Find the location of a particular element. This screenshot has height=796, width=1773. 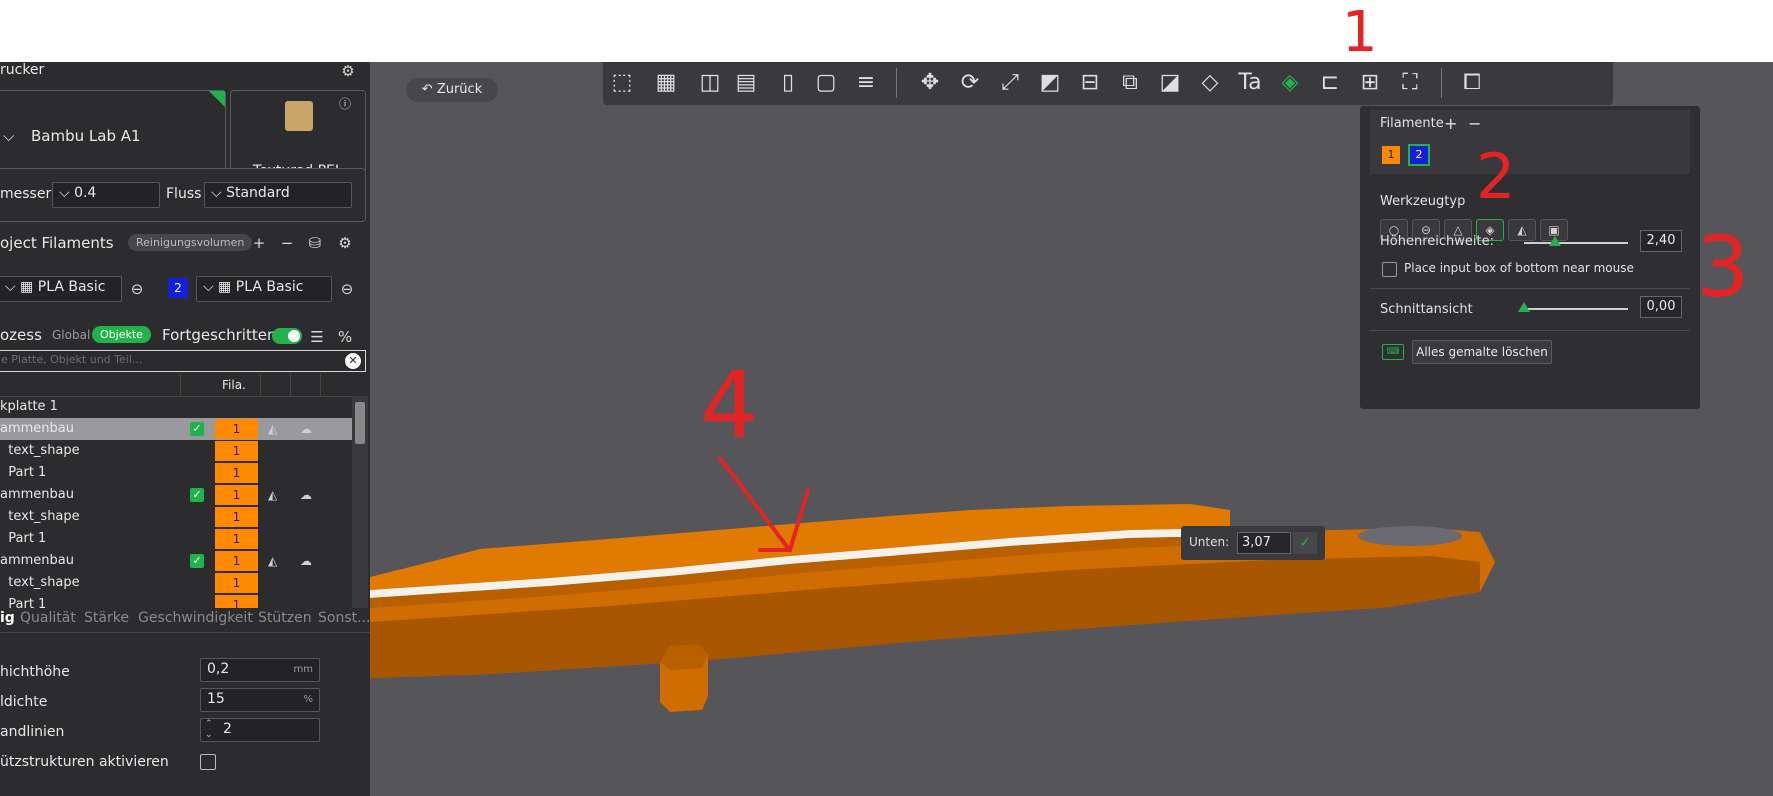

move-icon: ✥ is located at coordinates (930, 83).